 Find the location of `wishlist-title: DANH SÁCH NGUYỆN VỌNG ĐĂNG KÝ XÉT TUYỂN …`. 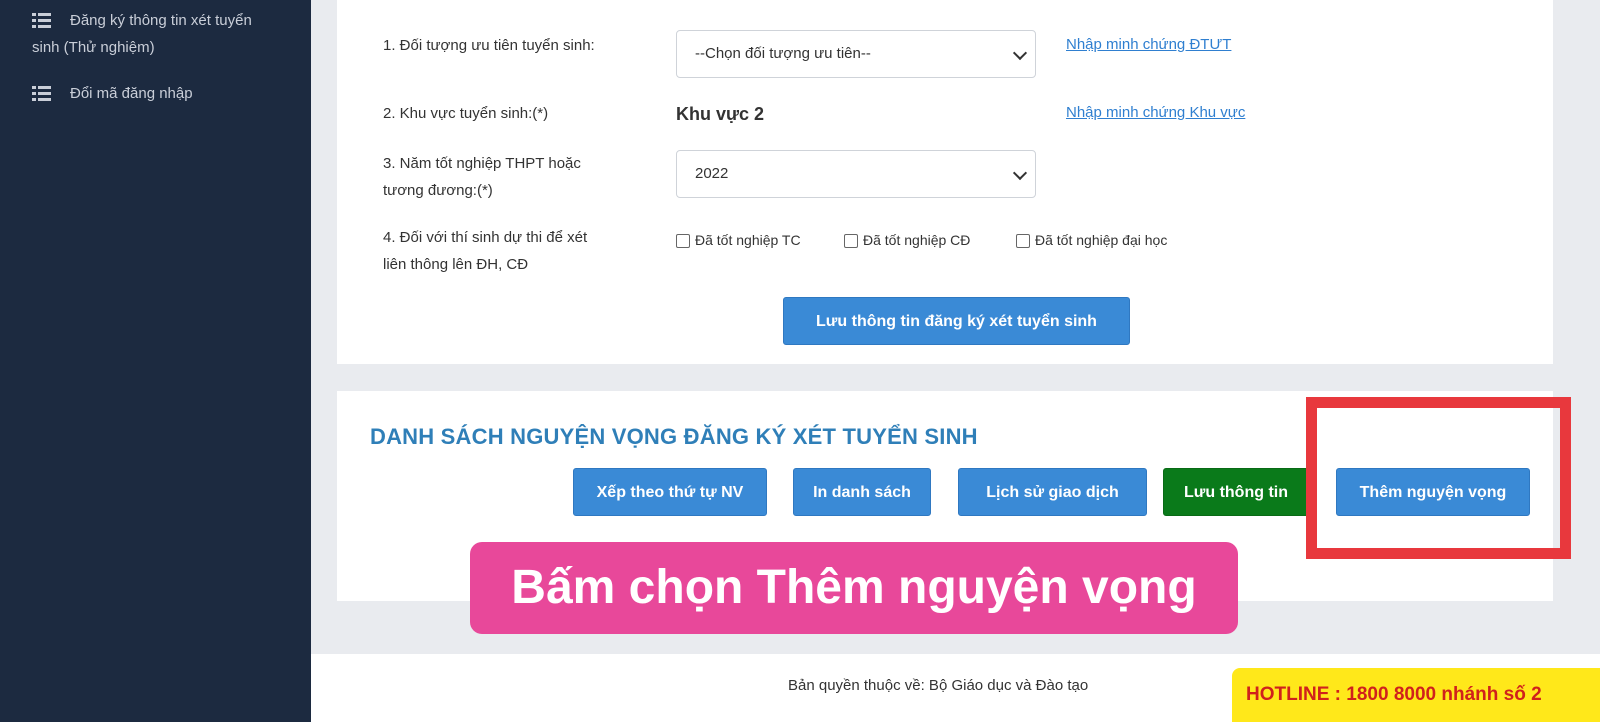

wishlist-title: DANH SÁCH NGUYỆN VỌNG ĐĂNG KÝ XÉT TUYỂN … is located at coordinates (674, 436).